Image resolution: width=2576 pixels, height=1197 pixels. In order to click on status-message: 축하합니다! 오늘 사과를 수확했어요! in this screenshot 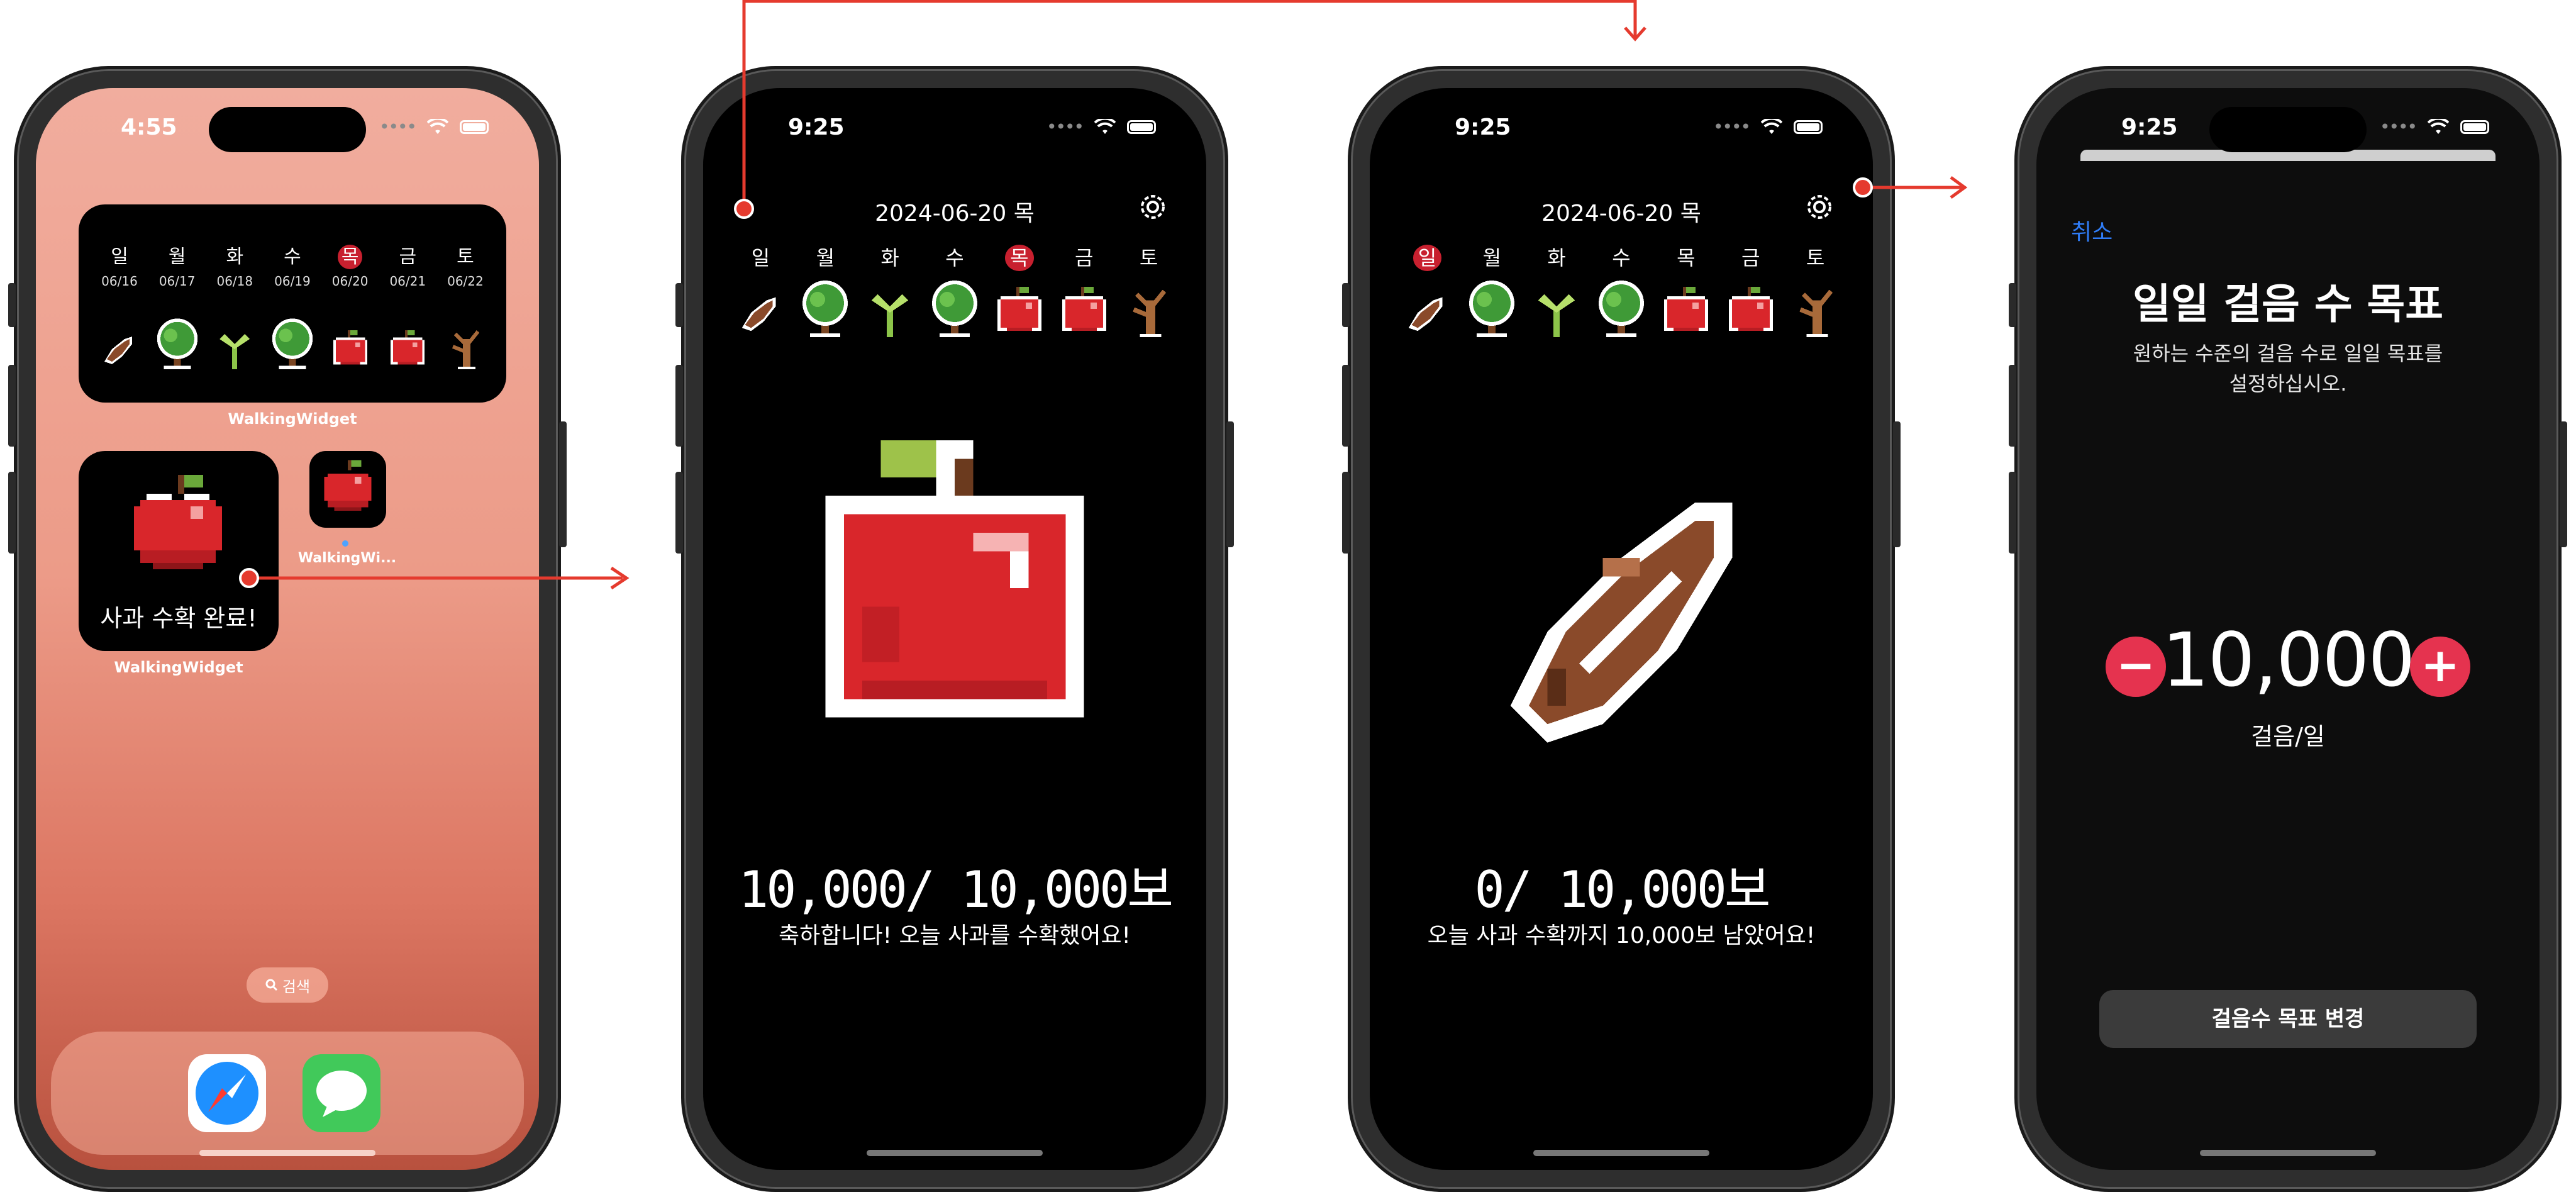, I will do `click(955, 936)`.